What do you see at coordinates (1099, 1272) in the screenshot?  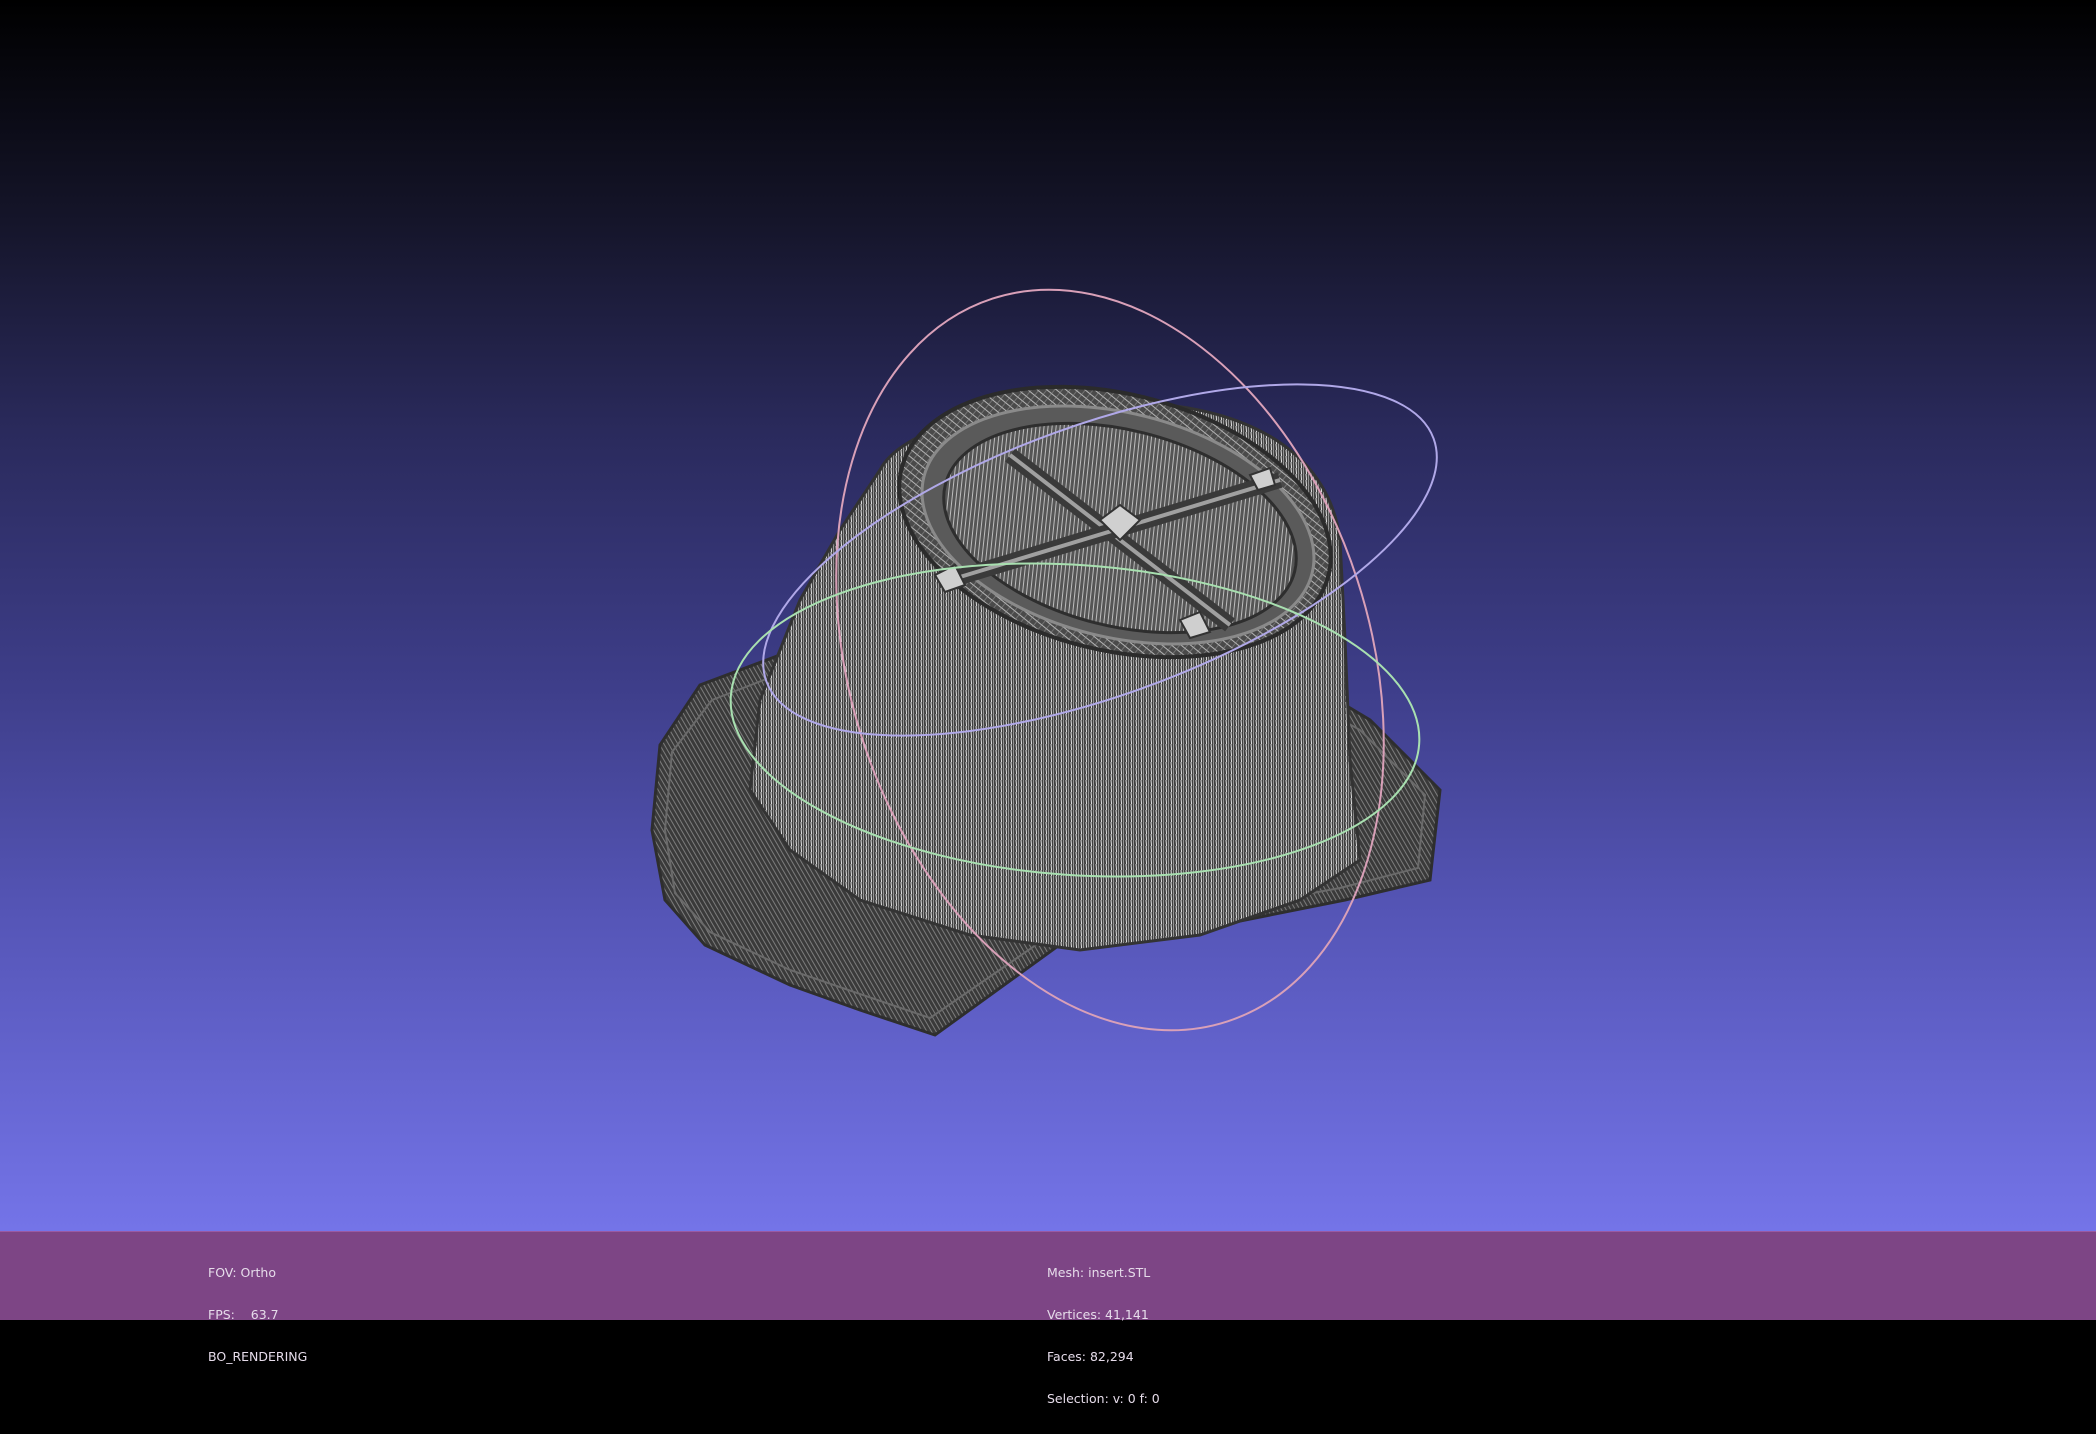 I see `mesh-name-label: Mesh: insert.STL` at bounding box center [1099, 1272].